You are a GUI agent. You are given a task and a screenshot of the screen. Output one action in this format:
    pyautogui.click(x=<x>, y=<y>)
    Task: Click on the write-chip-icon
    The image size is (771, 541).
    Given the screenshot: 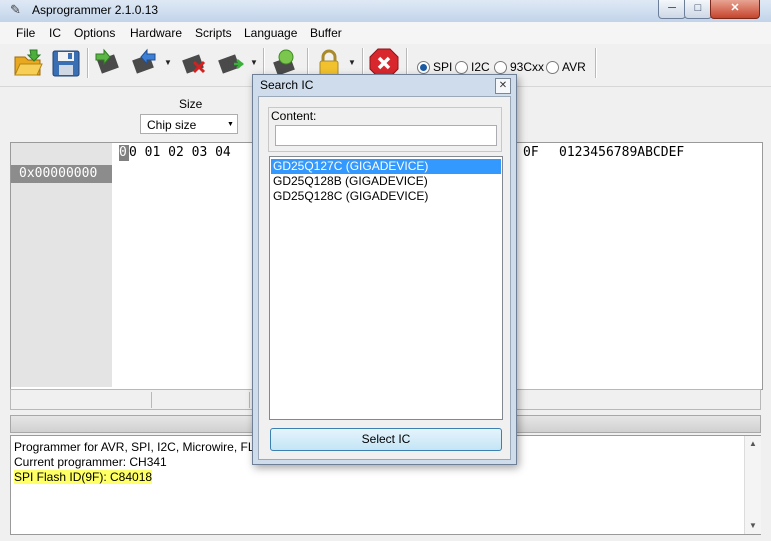 What is the action you would take?
    pyautogui.click(x=143, y=63)
    